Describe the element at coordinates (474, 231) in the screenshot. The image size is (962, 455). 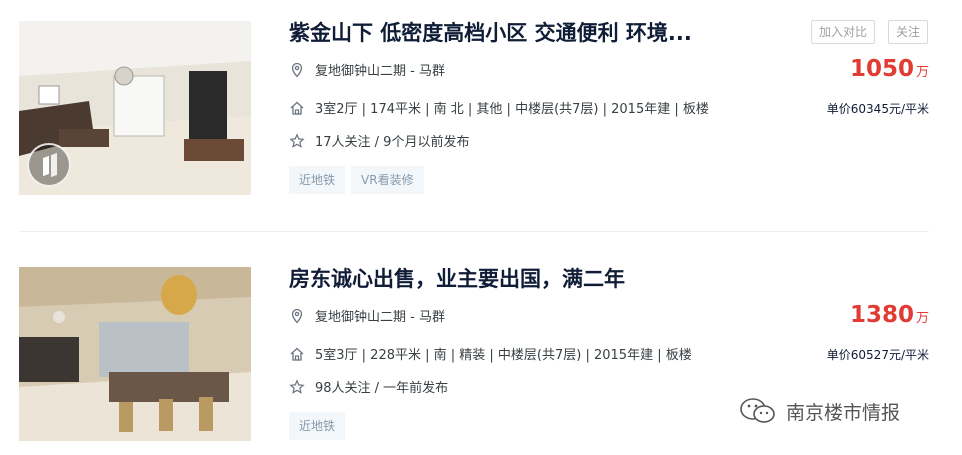
I see `divider` at that location.